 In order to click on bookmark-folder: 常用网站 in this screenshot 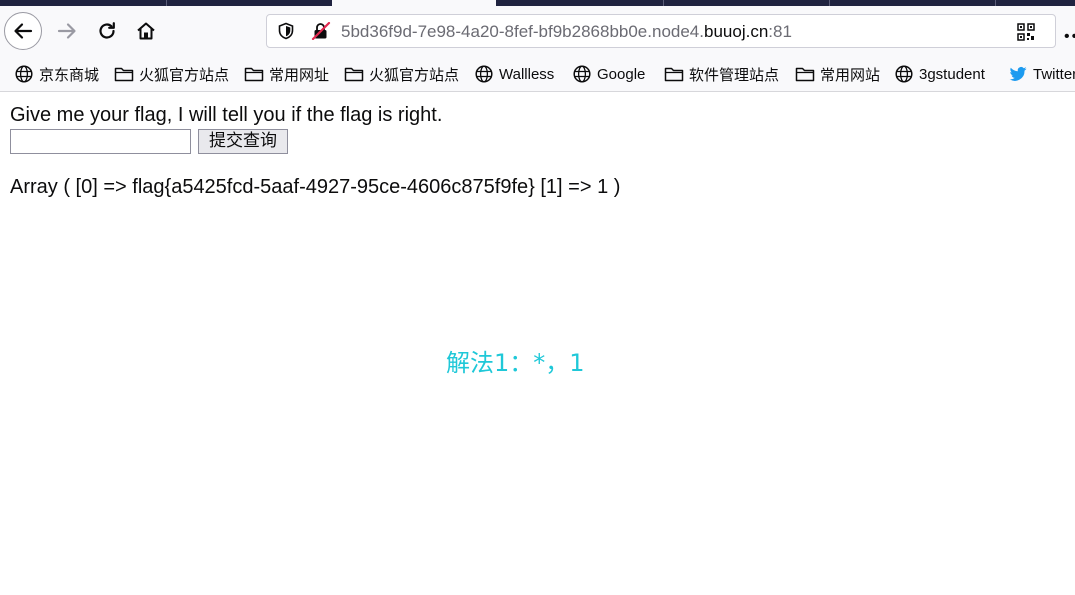, I will do `click(837, 74)`.